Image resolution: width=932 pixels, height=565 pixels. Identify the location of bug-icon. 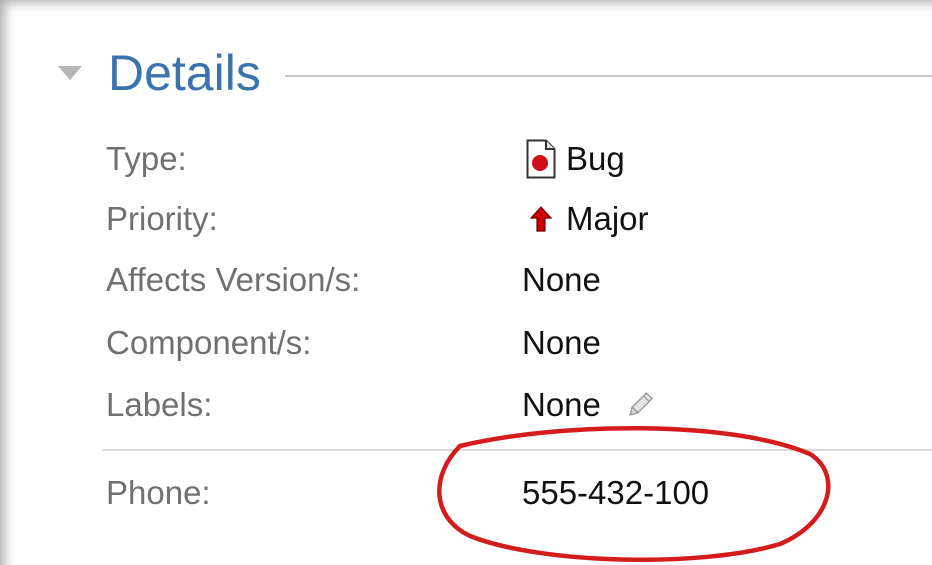
(541, 159).